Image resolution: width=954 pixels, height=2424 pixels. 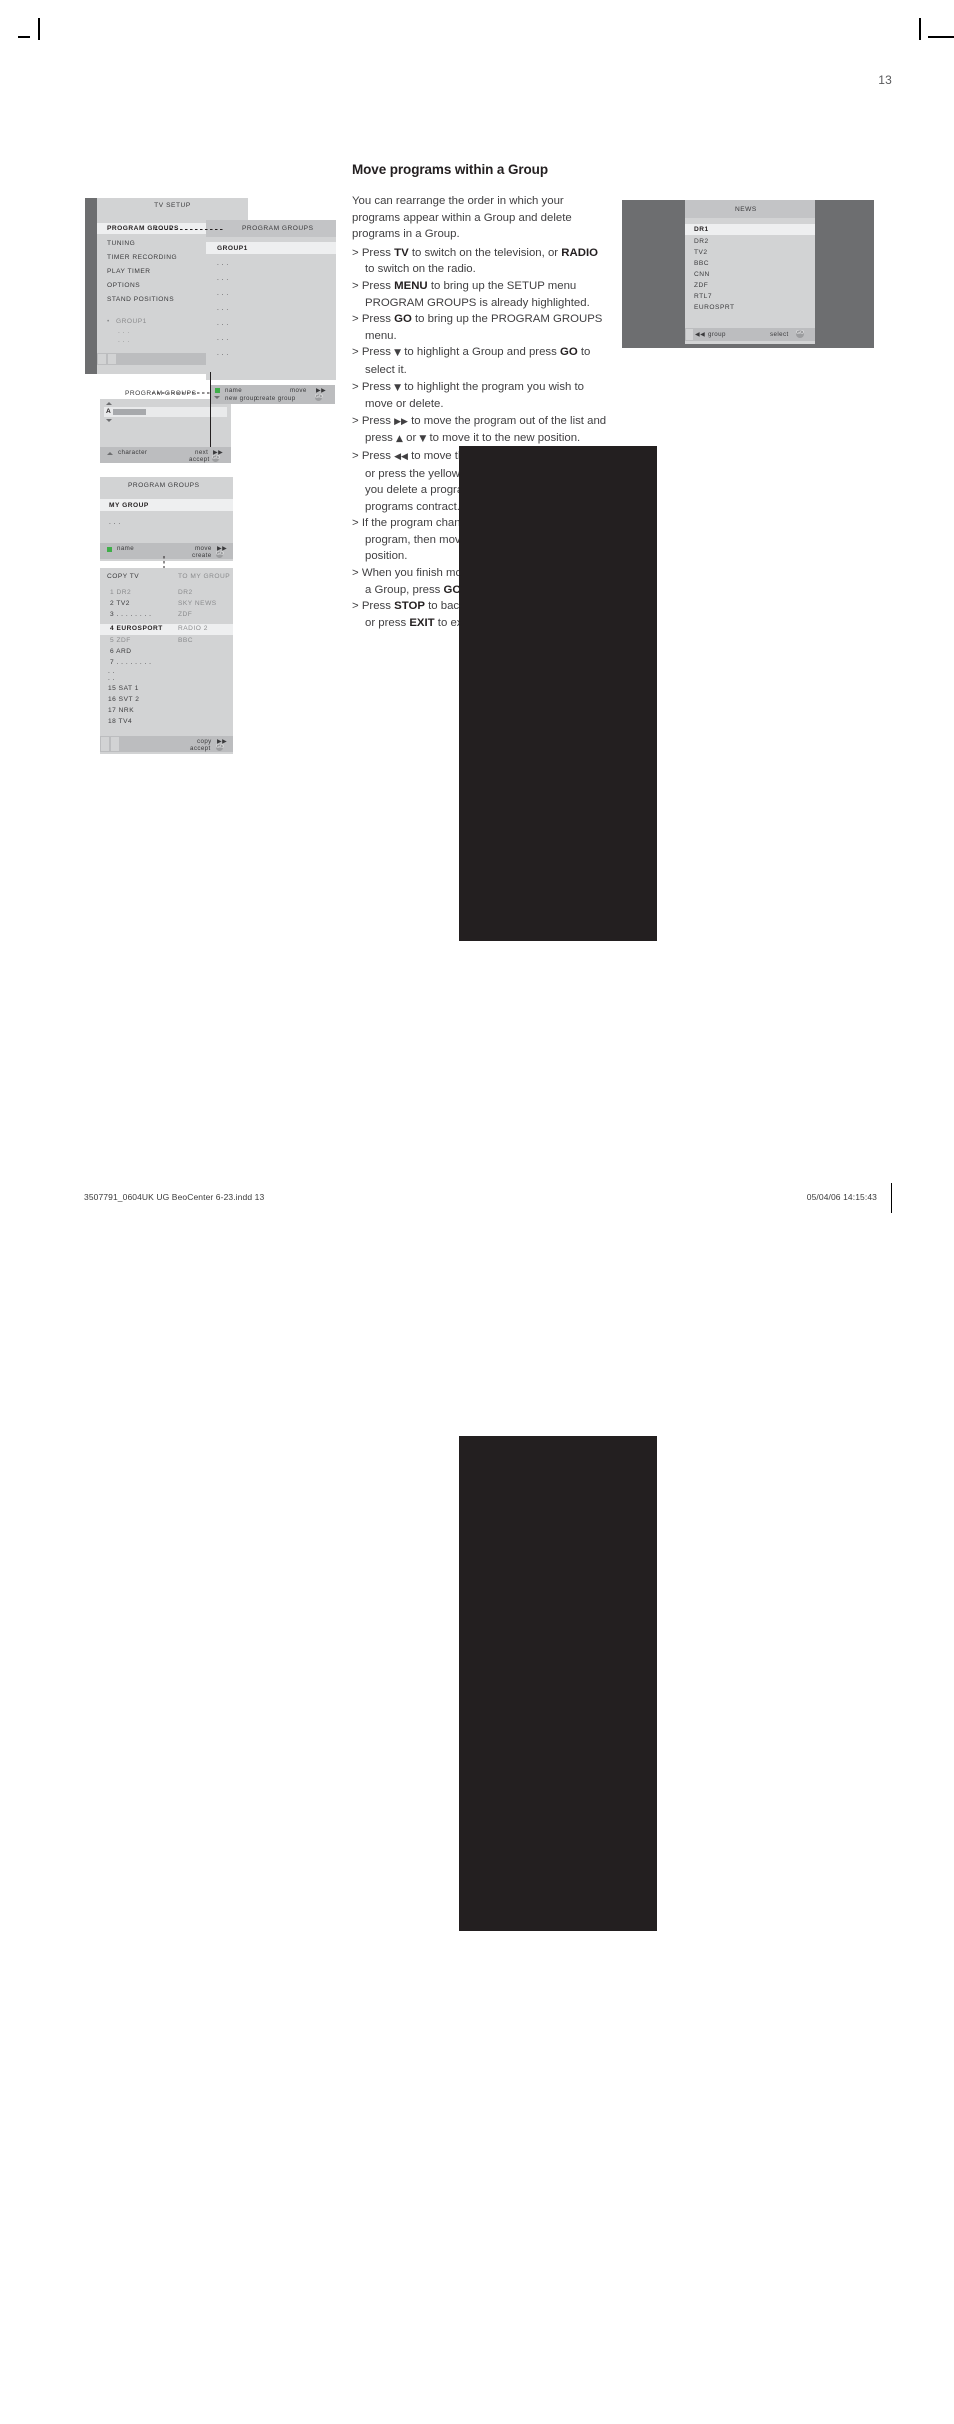 I want to click on tv-setup-group-dots-1: . . ., so click(x=124, y=331).